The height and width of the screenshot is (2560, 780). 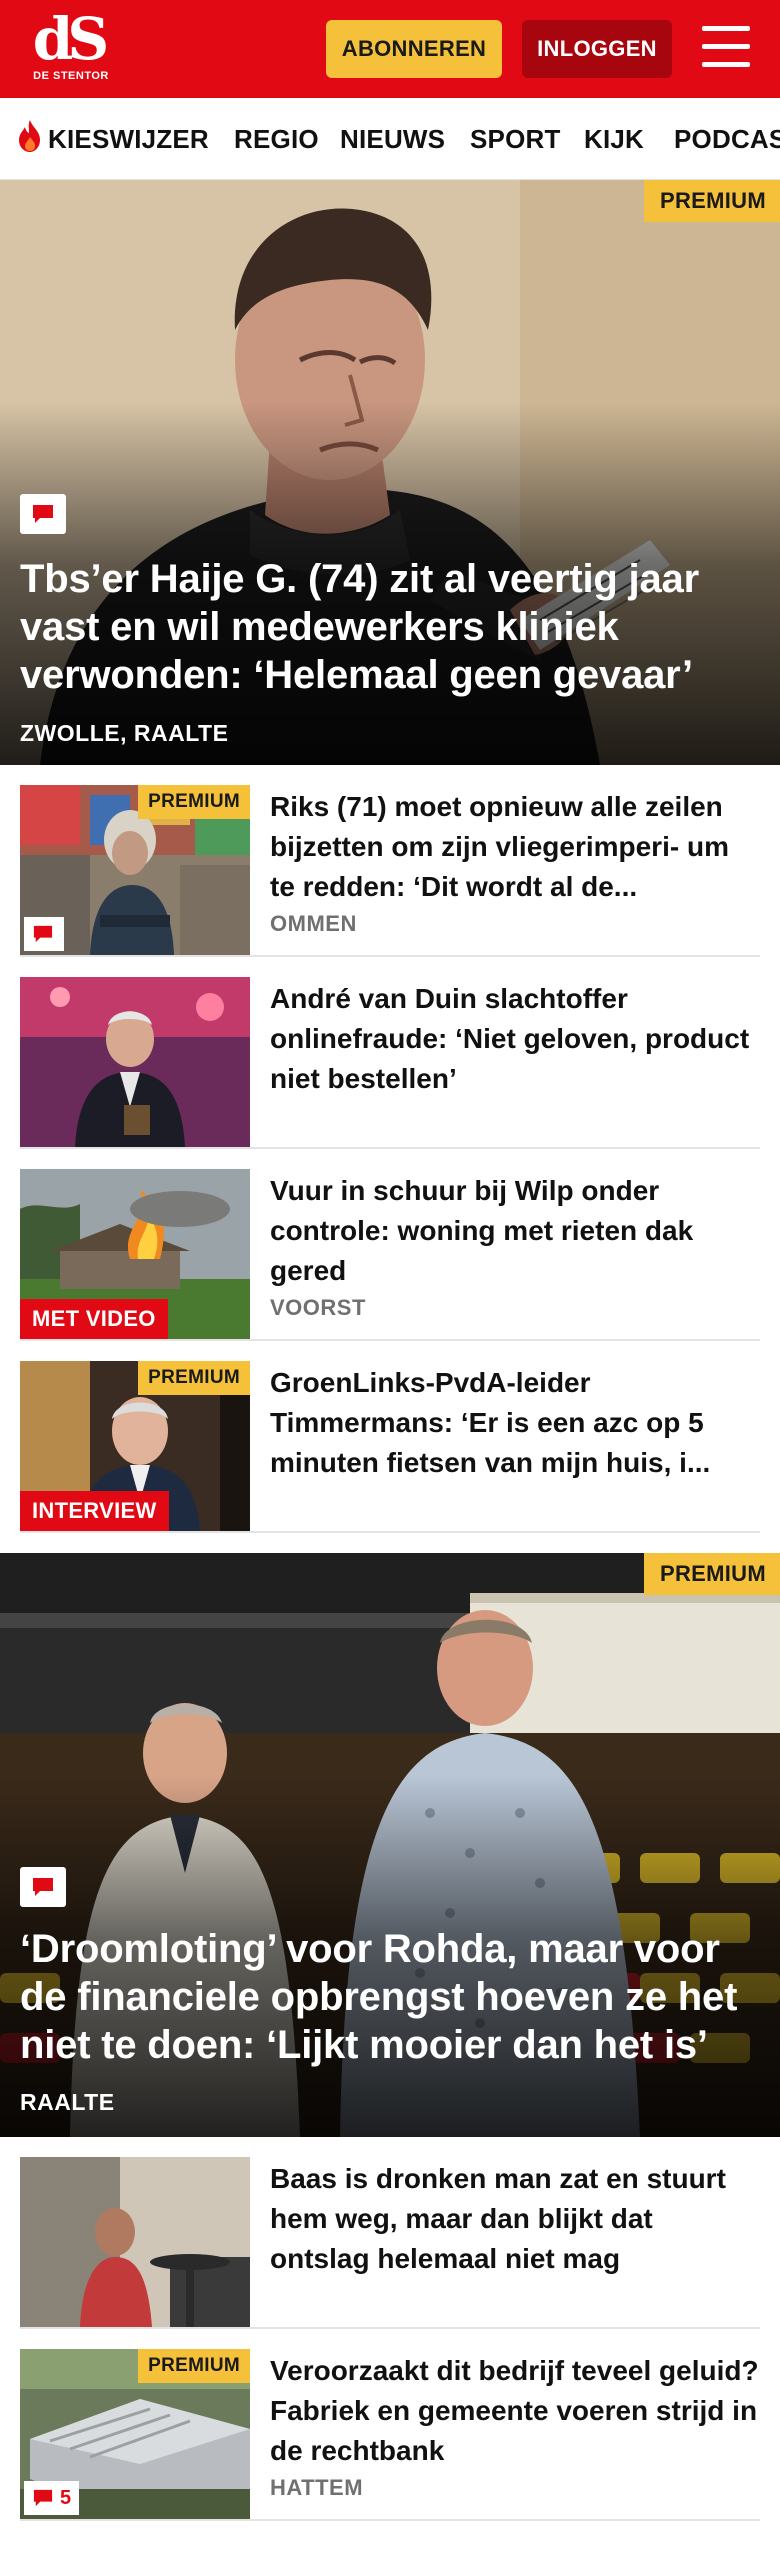 What do you see at coordinates (71, 76) in the screenshot?
I see `logo-subtitle: DE STENTOR` at bounding box center [71, 76].